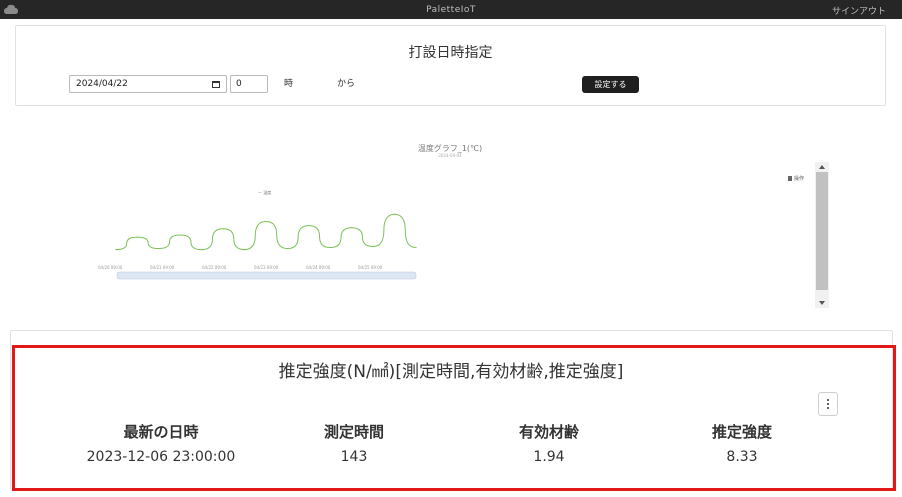 The height and width of the screenshot is (497, 902). Describe the element at coordinates (450, 155) in the screenshot. I see `chart-subtitle: 2024-04-04` at that location.